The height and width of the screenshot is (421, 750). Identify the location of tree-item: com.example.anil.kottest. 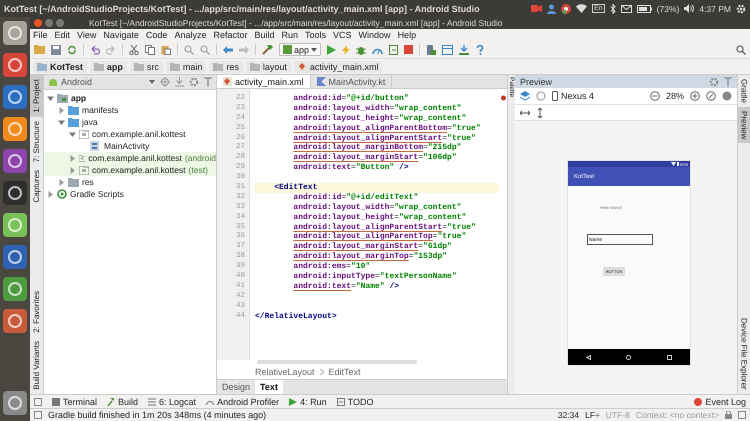
(130, 134).